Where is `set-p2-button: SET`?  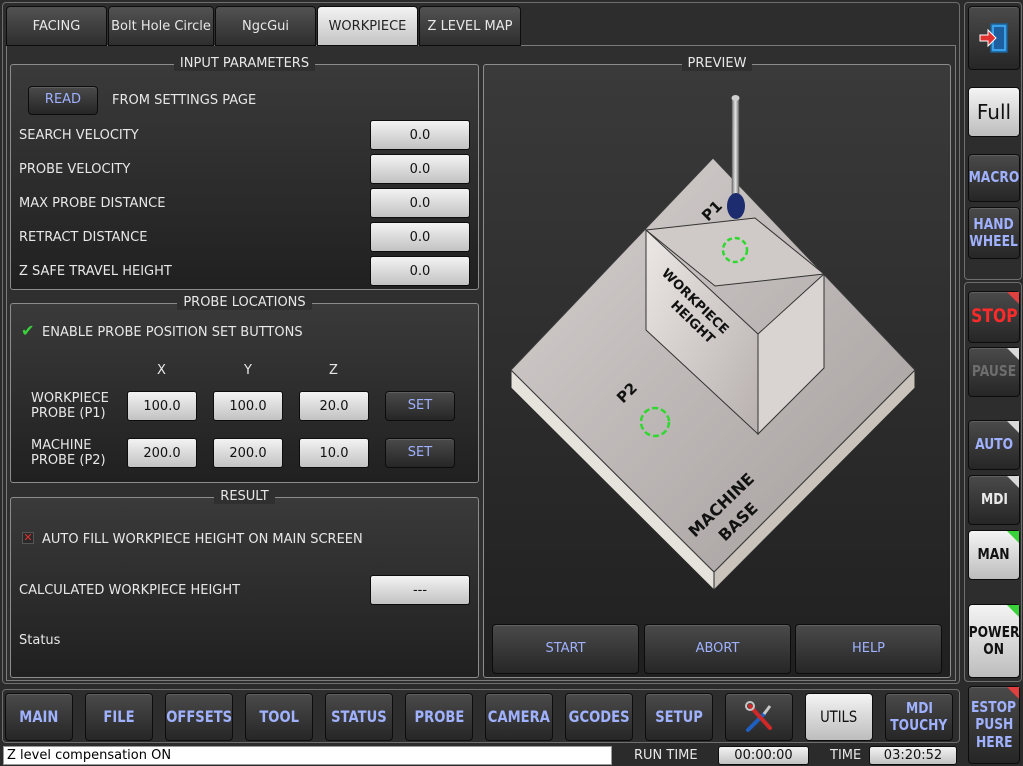
set-p2-button: SET is located at coordinates (420, 453).